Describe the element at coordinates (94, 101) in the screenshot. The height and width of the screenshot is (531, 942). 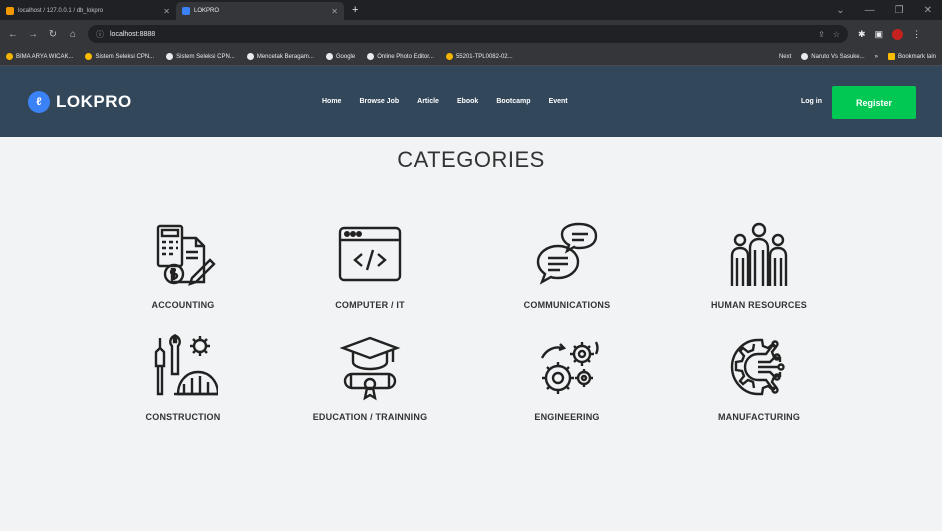
I see `brand-name: LOKPRO` at that location.